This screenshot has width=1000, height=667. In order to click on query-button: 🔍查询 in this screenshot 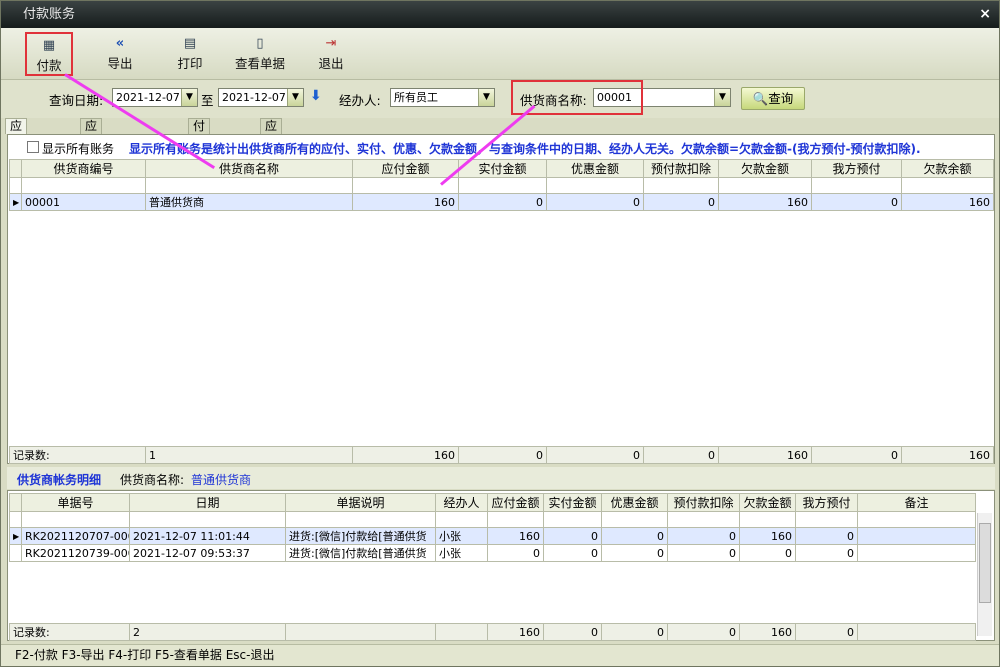, I will do `click(773, 98)`.